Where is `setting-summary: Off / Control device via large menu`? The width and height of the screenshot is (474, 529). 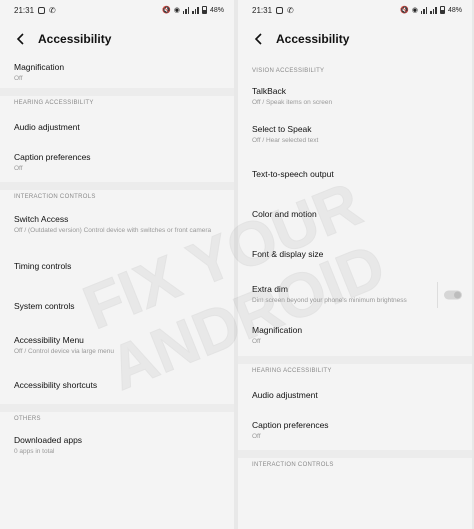 setting-summary: Off / Control device via large menu is located at coordinates (64, 352).